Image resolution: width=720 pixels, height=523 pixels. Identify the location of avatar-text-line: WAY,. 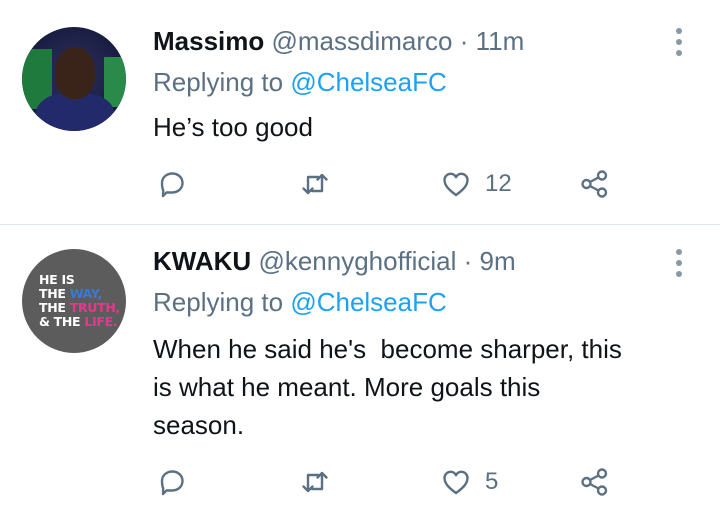
(86, 293).